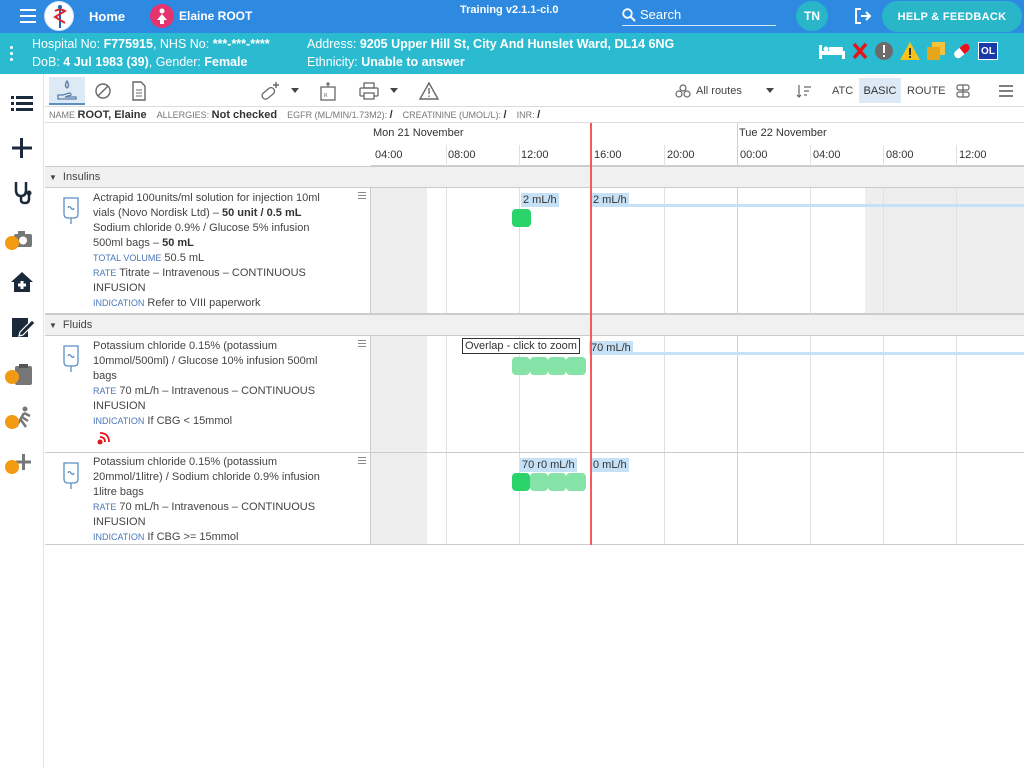 This screenshot has height=768, width=1024. Describe the element at coordinates (1006, 91) in the screenshot. I see `menu-icon` at that location.